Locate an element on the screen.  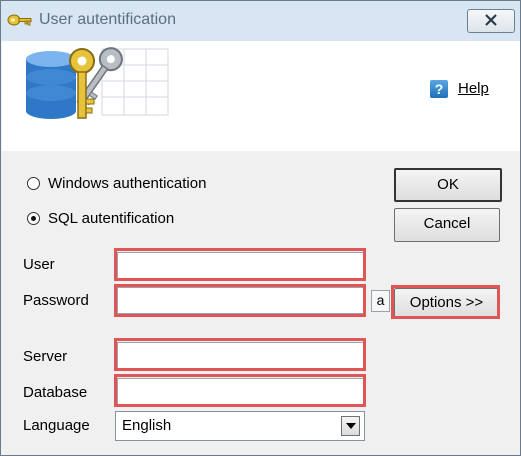
sql-auth-option: SQL autentification is located at coordinates (100, 218).